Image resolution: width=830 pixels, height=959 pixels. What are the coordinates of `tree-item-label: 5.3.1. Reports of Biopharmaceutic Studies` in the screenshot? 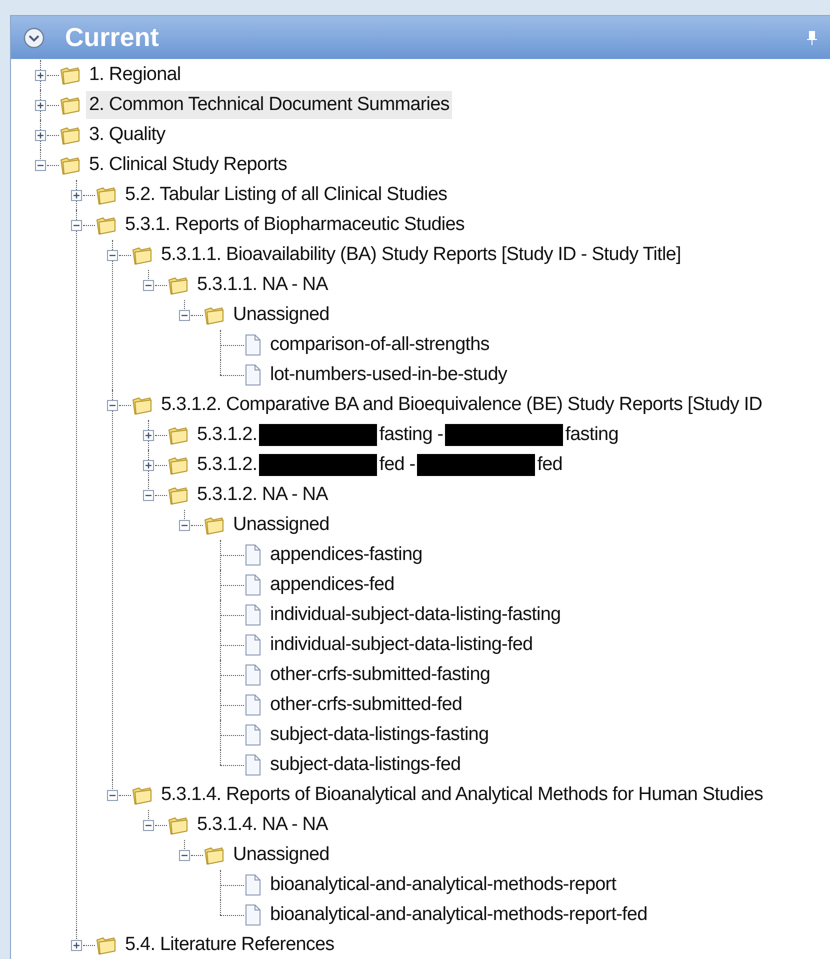 It's located at (295, 225).